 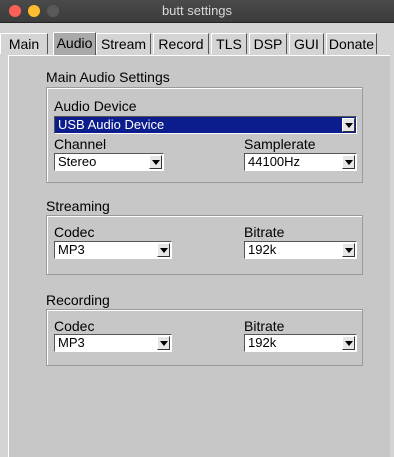 I want to click on channel-label: Channel, so click(x=80, y=144).